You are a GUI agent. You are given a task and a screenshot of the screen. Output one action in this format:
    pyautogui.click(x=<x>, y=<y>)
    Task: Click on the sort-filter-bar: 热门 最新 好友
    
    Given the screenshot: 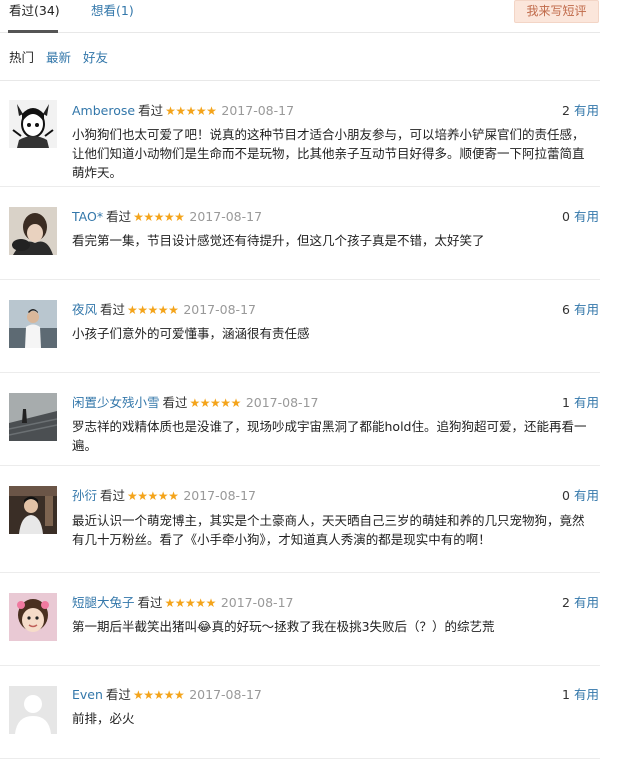 What is the action you would take?
    pyautogui.click(x=300, y=57)
    